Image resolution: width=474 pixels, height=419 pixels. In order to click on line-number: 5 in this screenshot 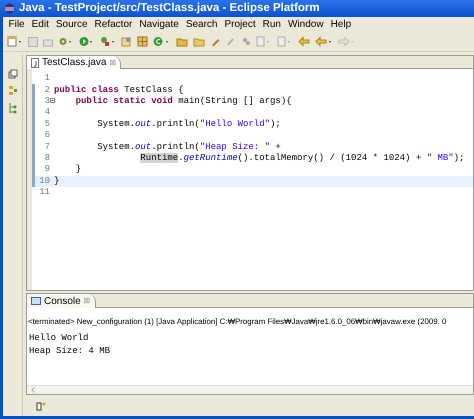, I will do `click(47, 124)`.